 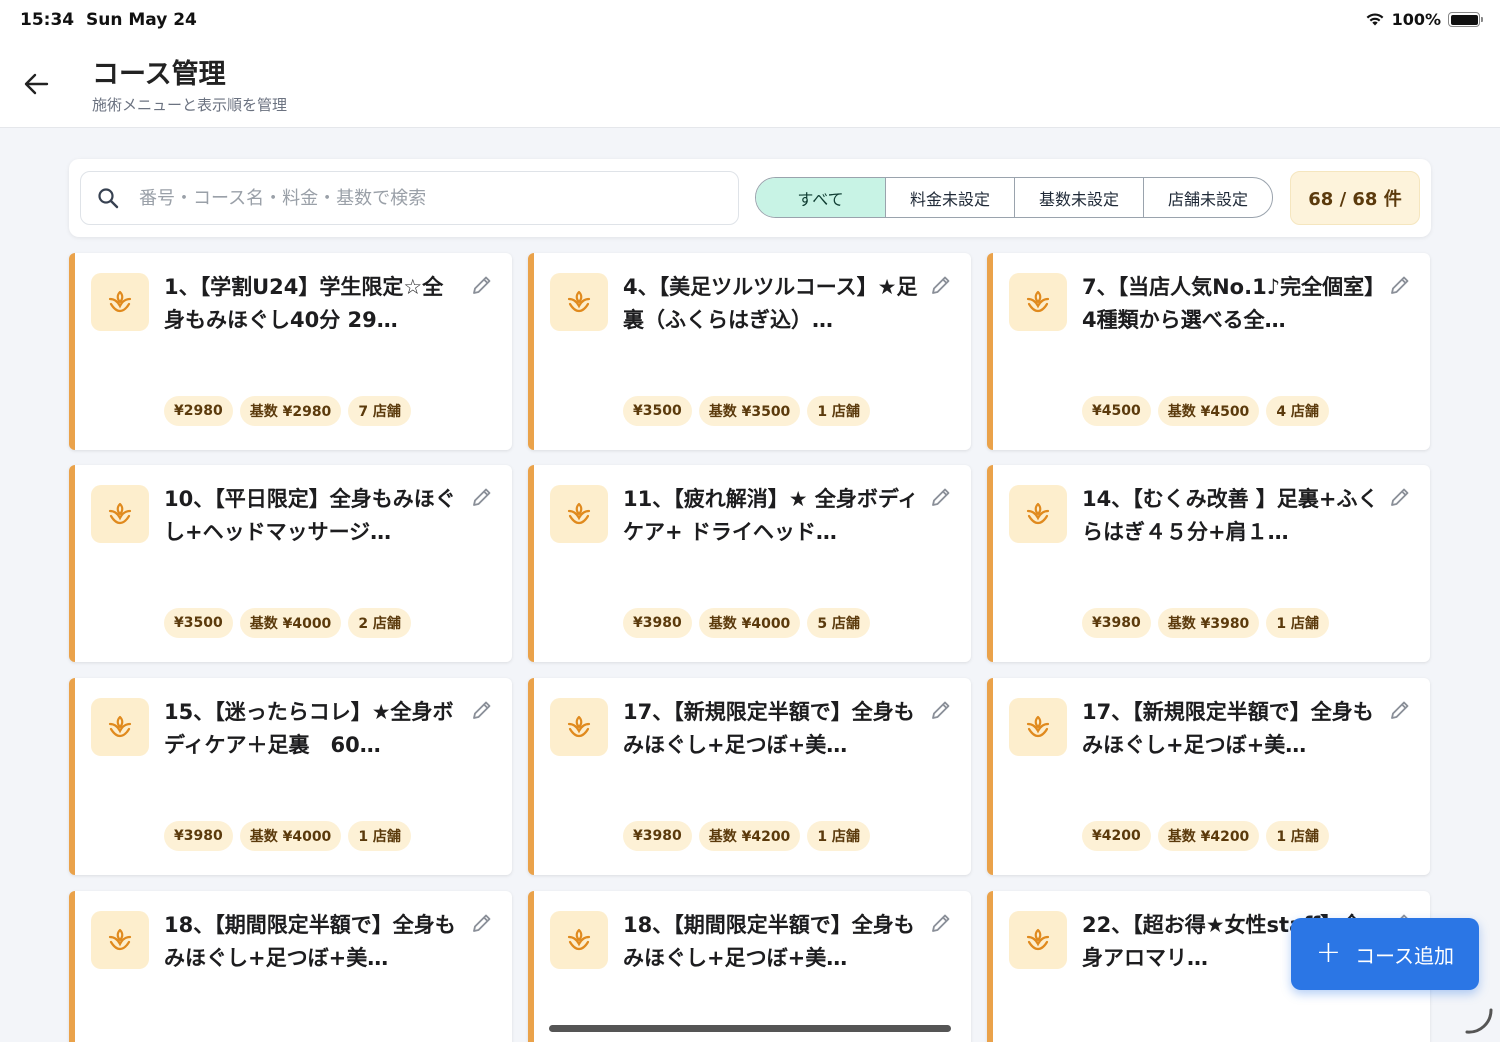 I want to click on add-course-label: コース追加, so click(x=1405, y=955).